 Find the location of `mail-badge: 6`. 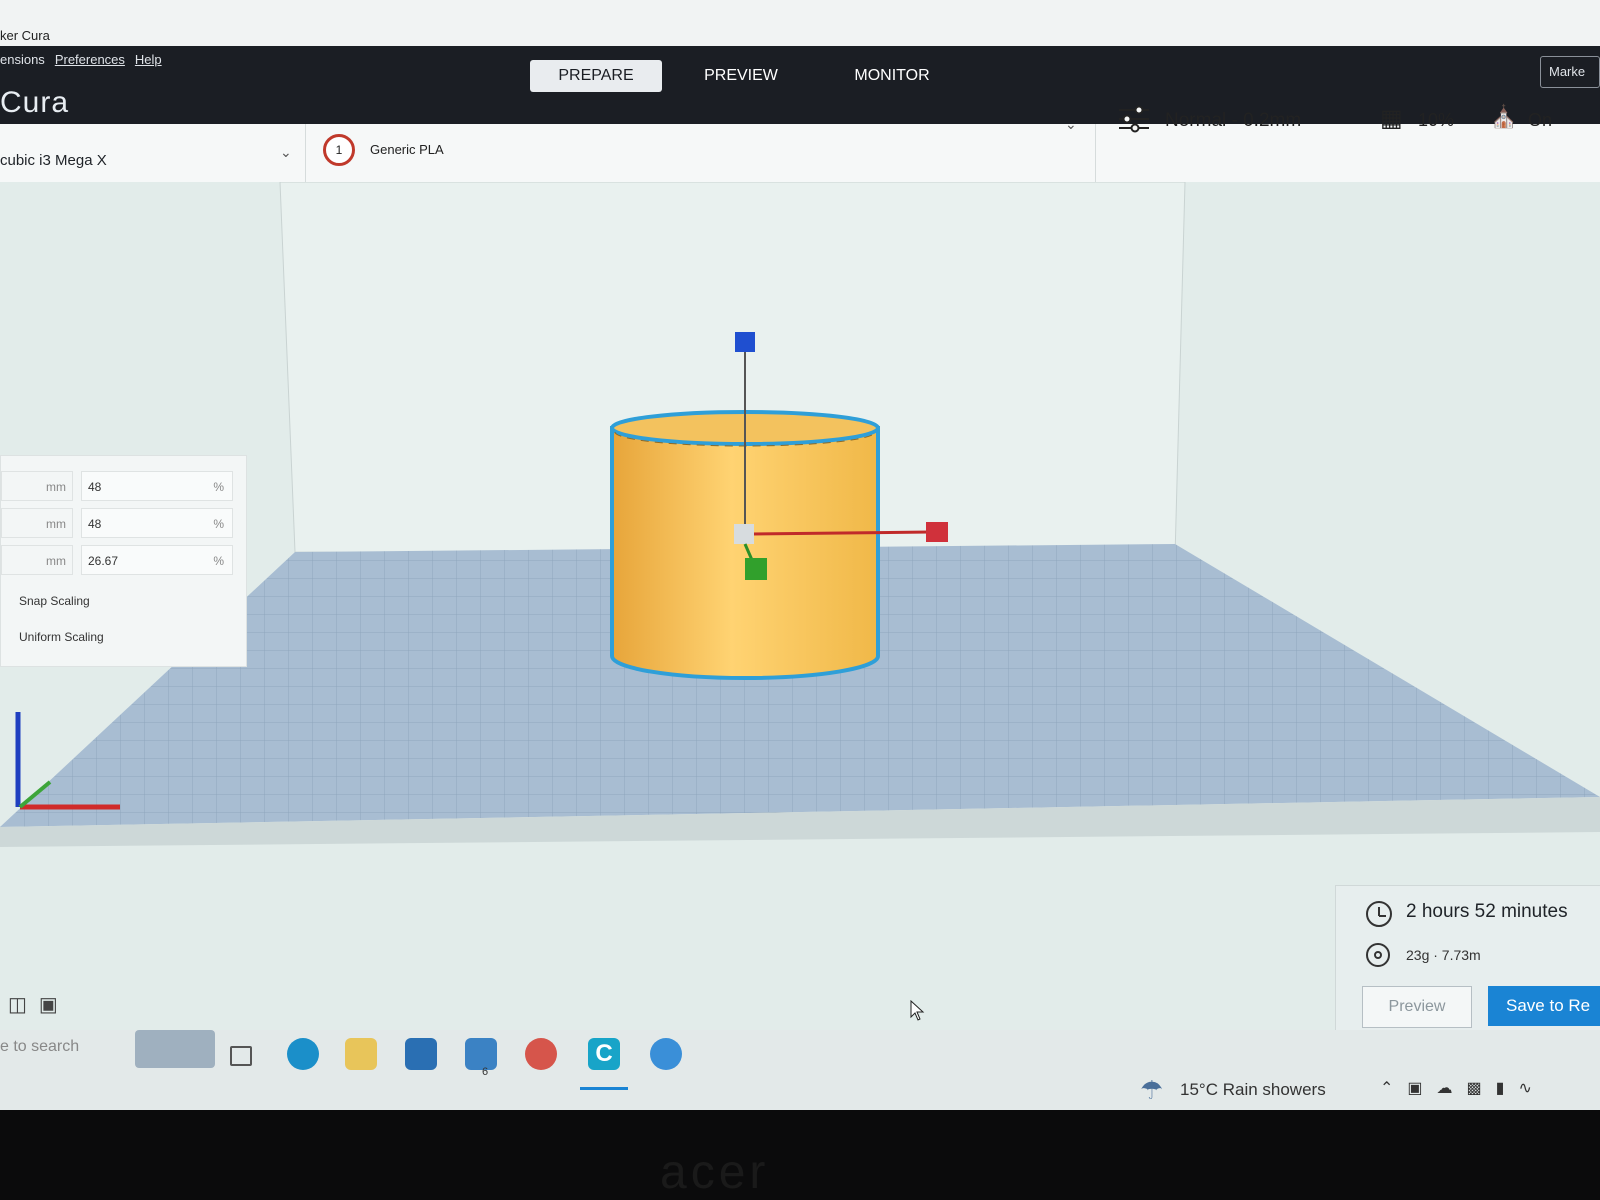

mail-badge: 6 is located at coordinates (485, 1072).